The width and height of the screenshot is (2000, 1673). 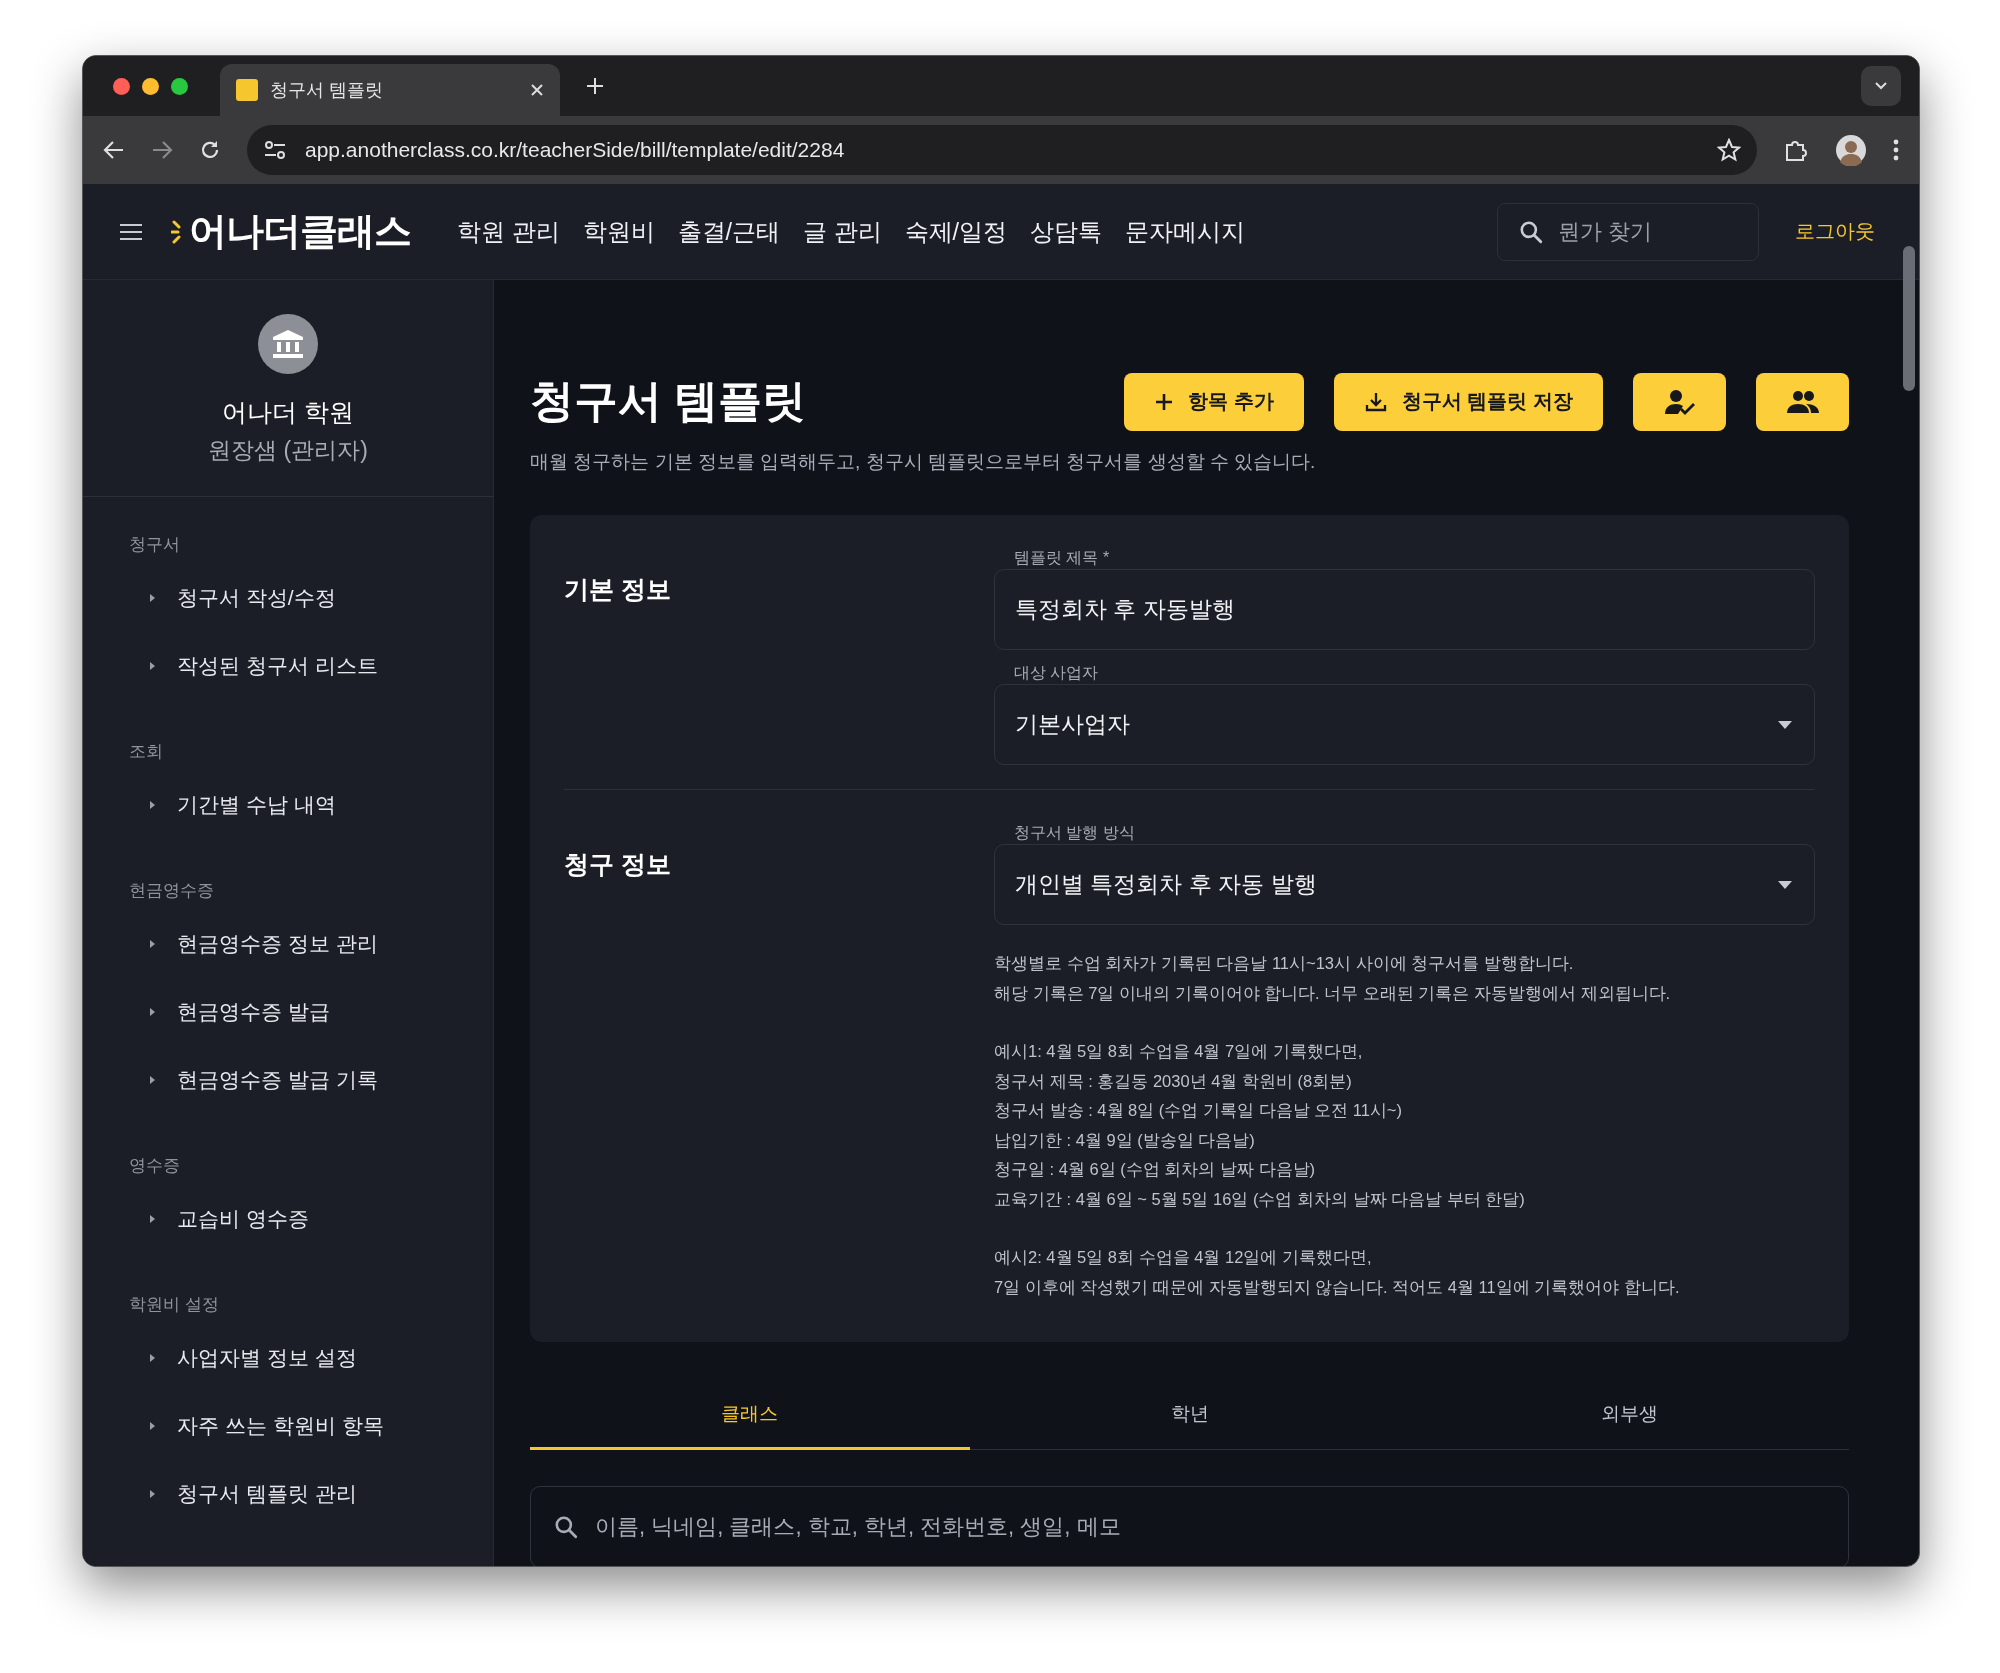 I want to click on sidebar-section-title: 현금영수증, so click(x=172, y=891).